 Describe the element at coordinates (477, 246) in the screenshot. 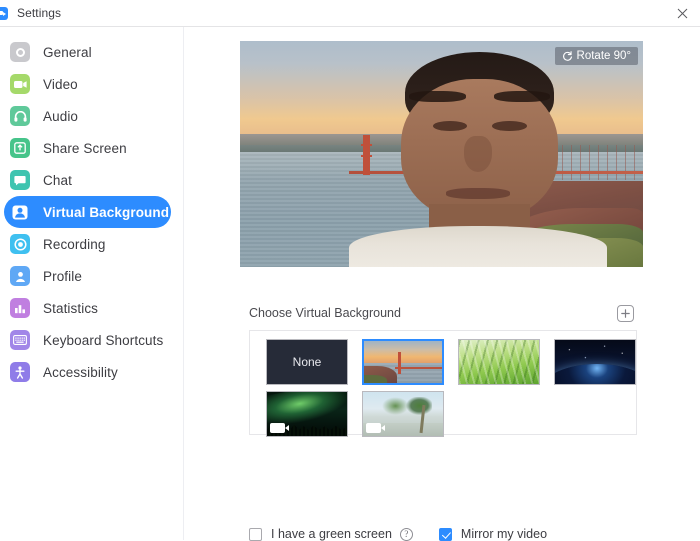

I see `person-shirt` at that location.